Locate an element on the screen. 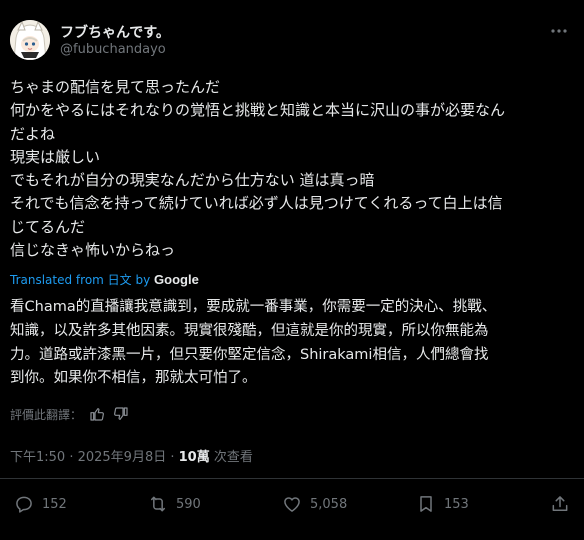 The image size is (584, 540). post-line: 信じなきゃ怖いからねっ is located at coordinates (93, 250).